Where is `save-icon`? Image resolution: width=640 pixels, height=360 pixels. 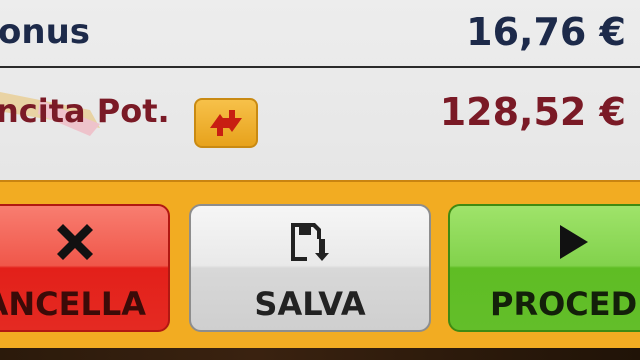
save-icon is located at coordinates (310, 242).